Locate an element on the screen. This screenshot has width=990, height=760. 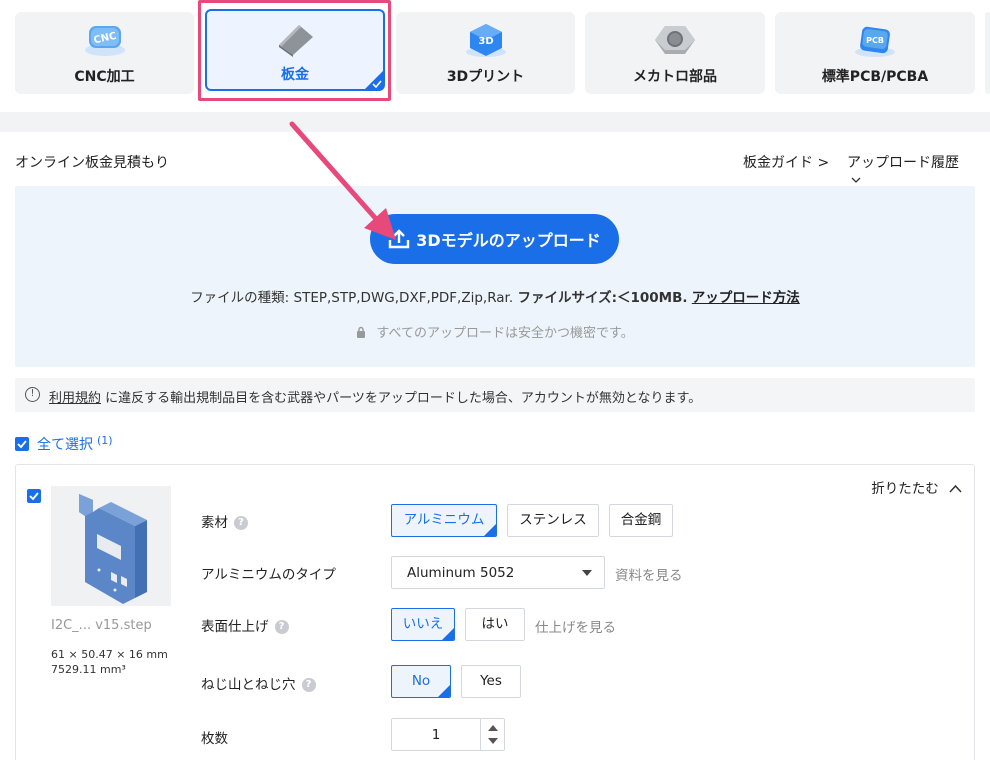
part-checkbox is located at coordinates (34, 496).